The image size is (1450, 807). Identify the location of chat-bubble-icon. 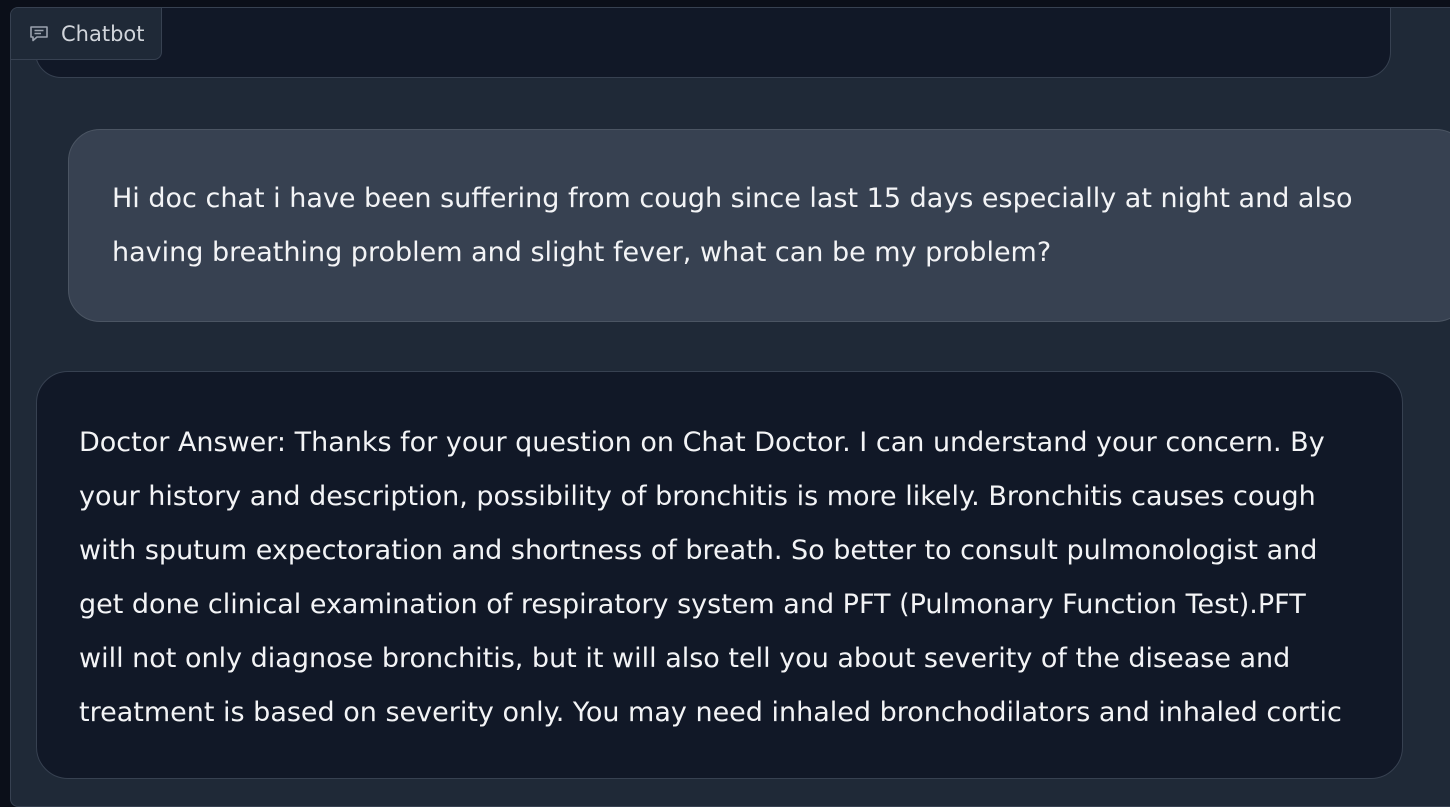
(39, 34).